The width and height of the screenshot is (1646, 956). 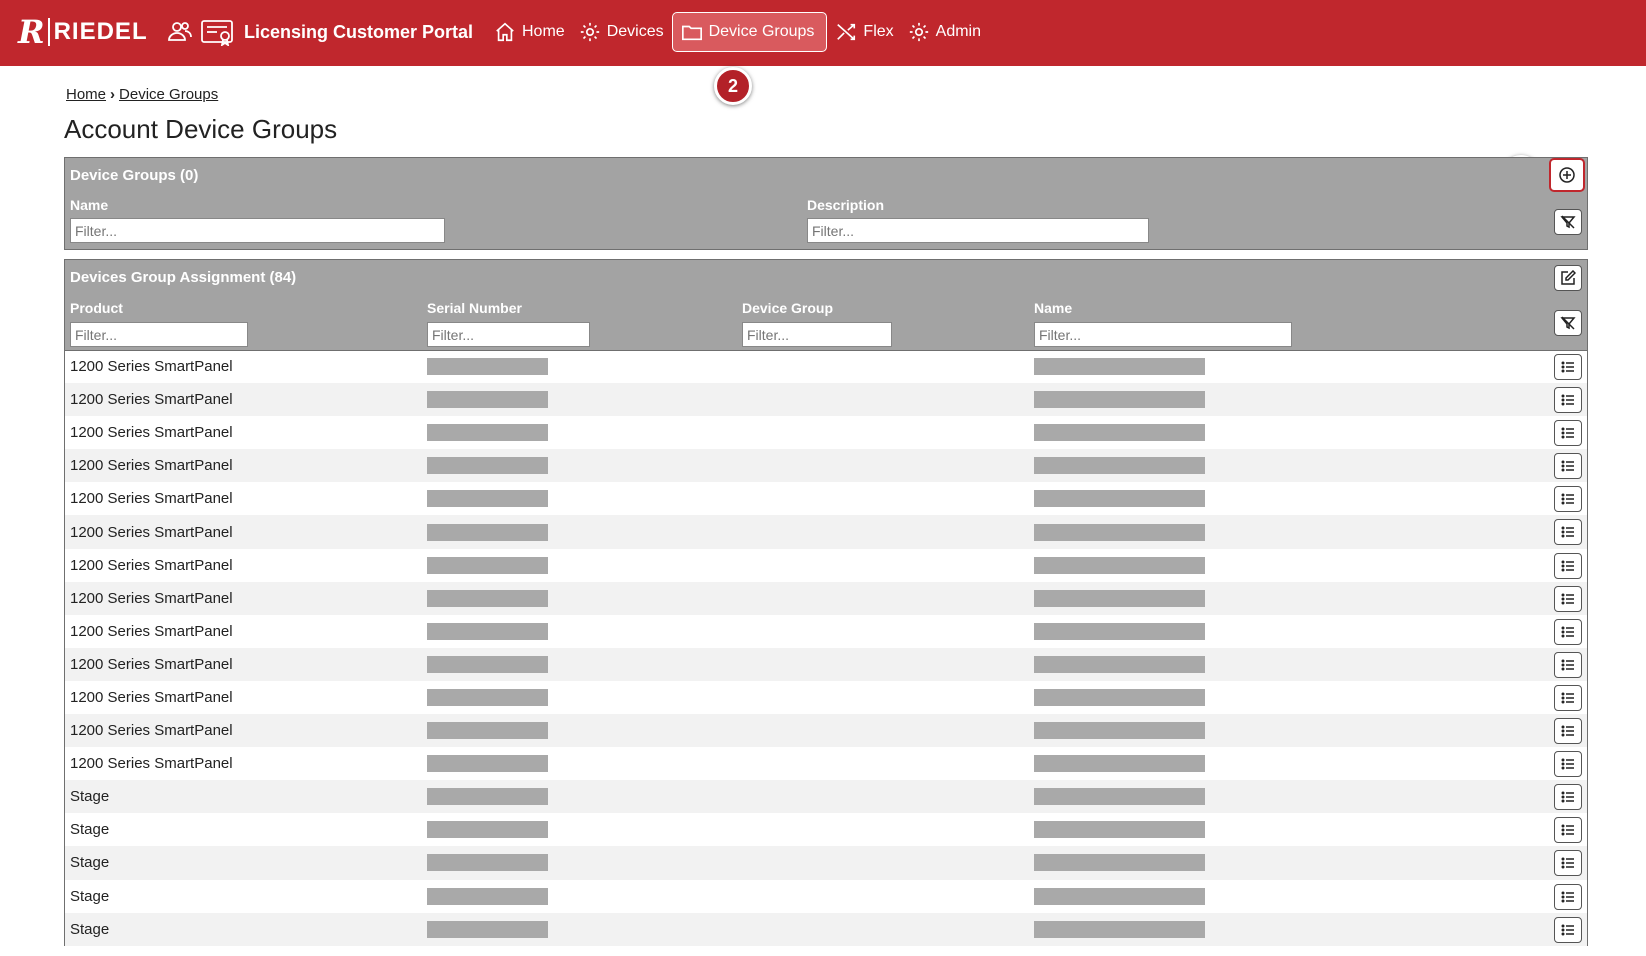 What do you see at coordinates (508, 334) in the screenshot?
I see `serial-filter-input` at bounding box center [508, 334].